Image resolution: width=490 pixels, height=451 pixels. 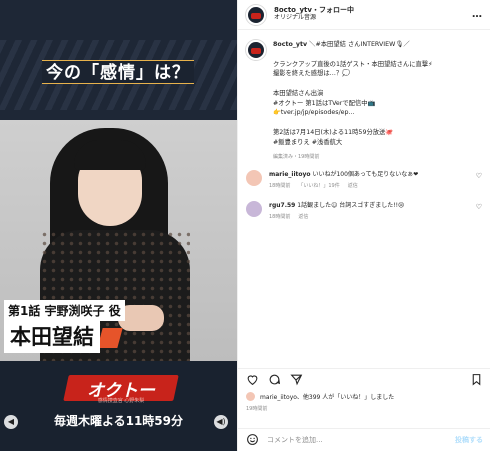 What do you see at coordinates (290, 44) in the screenshot?
I see `caption-username: 8octo_ytv` at bounding box center [290, 44].